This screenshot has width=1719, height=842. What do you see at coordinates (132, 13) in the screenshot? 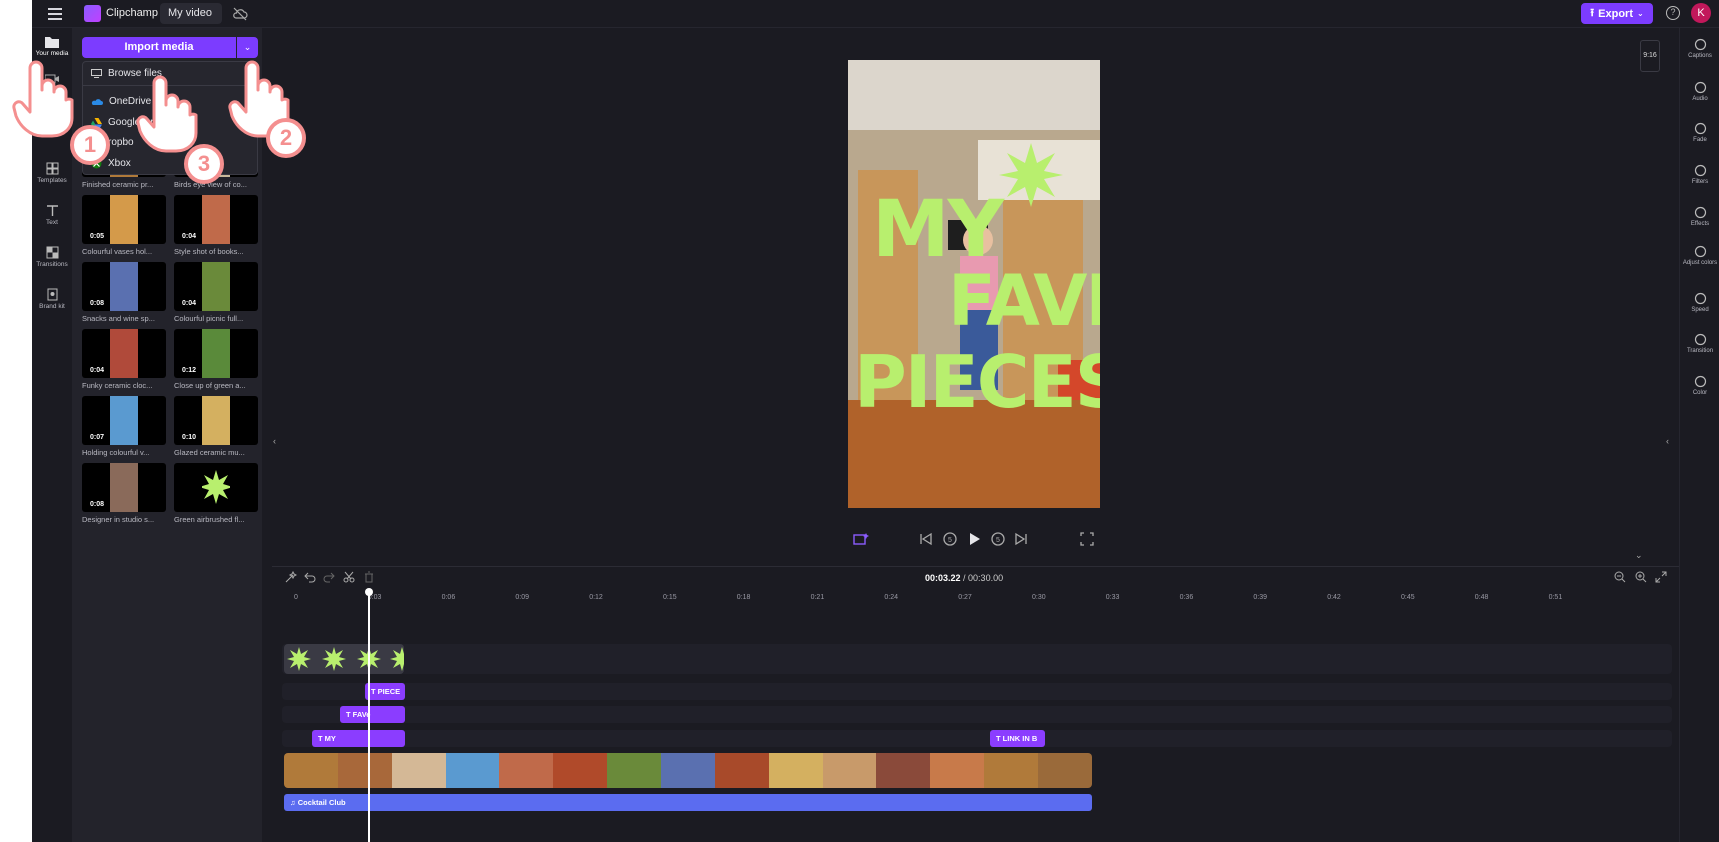
I see `app-title: Clipchamp` at bounding box center [132, 13].